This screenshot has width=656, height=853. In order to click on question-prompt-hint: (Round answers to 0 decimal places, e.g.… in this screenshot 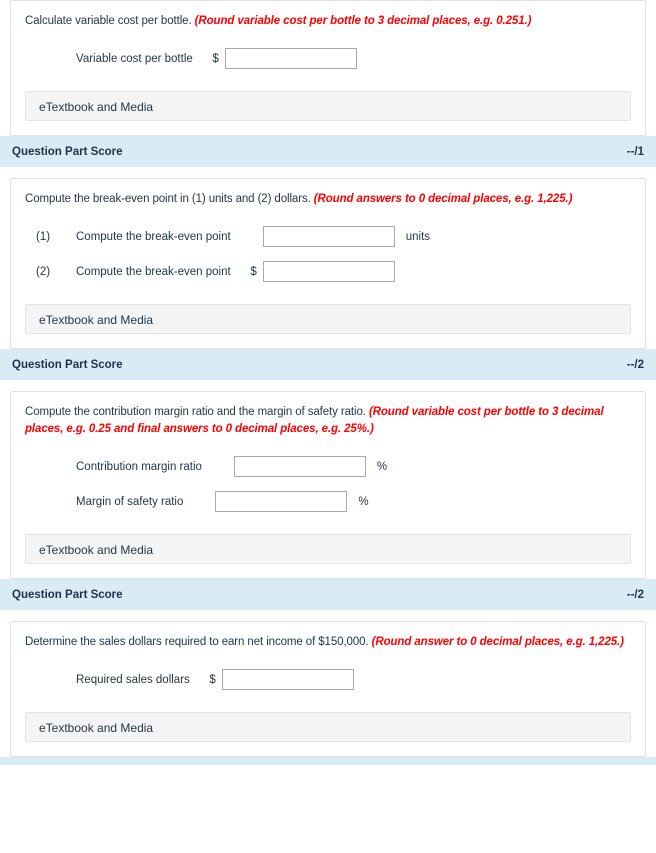, I will do `click(443, 199)`.